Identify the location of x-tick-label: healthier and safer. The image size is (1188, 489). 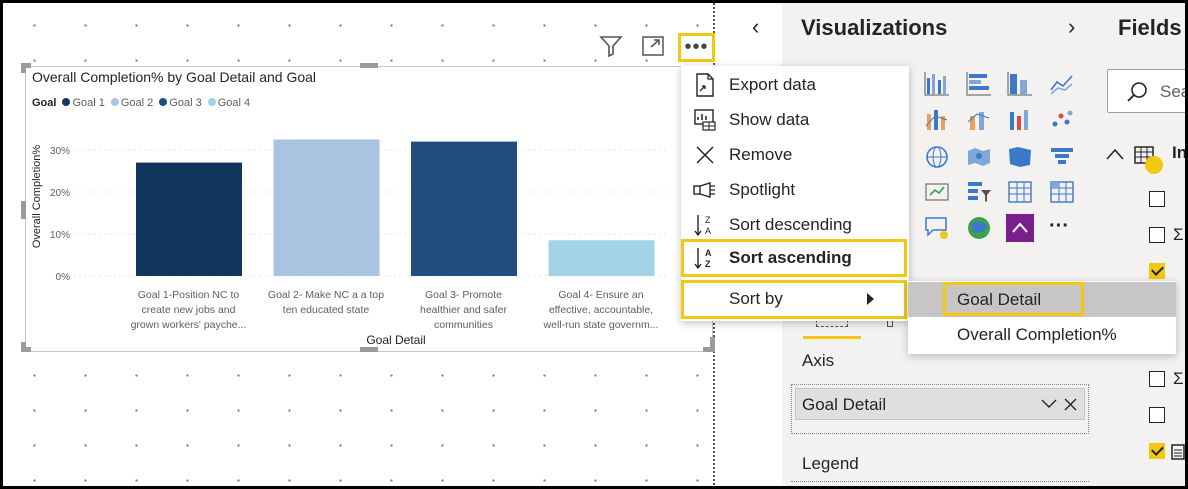
(463, 310).